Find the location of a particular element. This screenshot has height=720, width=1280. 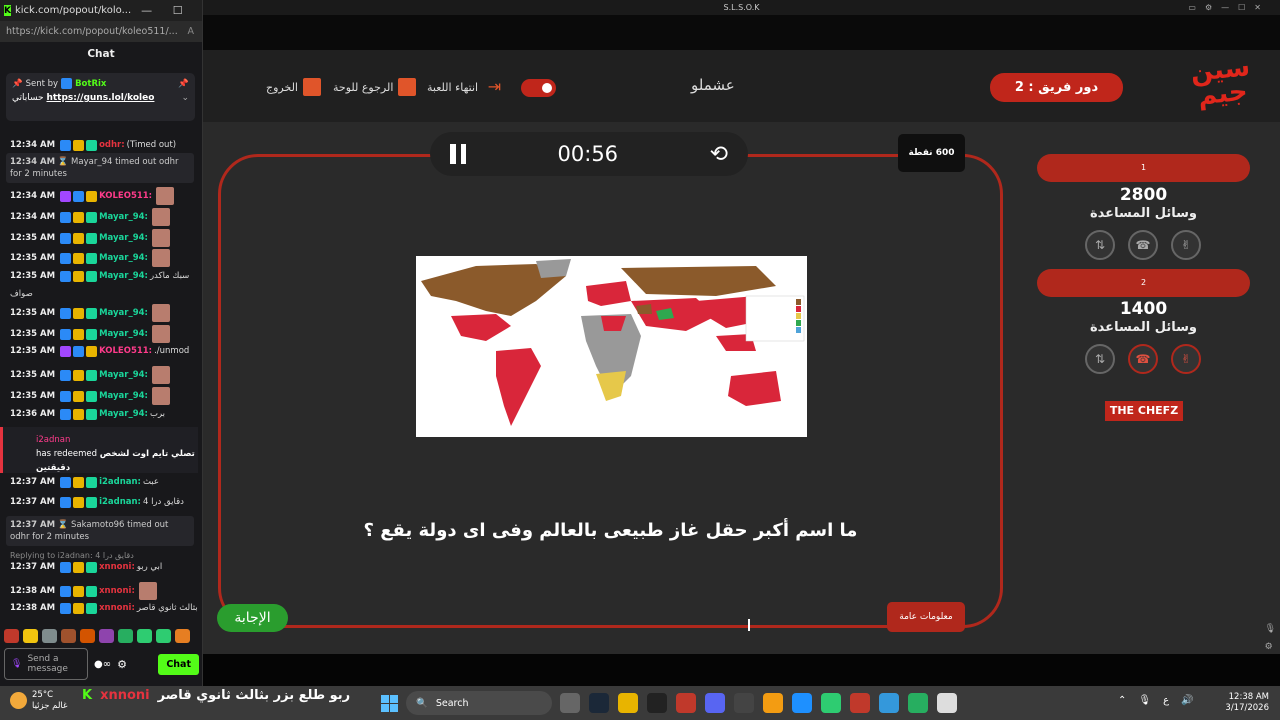

reset-timer-icon: ⟲ is located at coordinates (719, 154).